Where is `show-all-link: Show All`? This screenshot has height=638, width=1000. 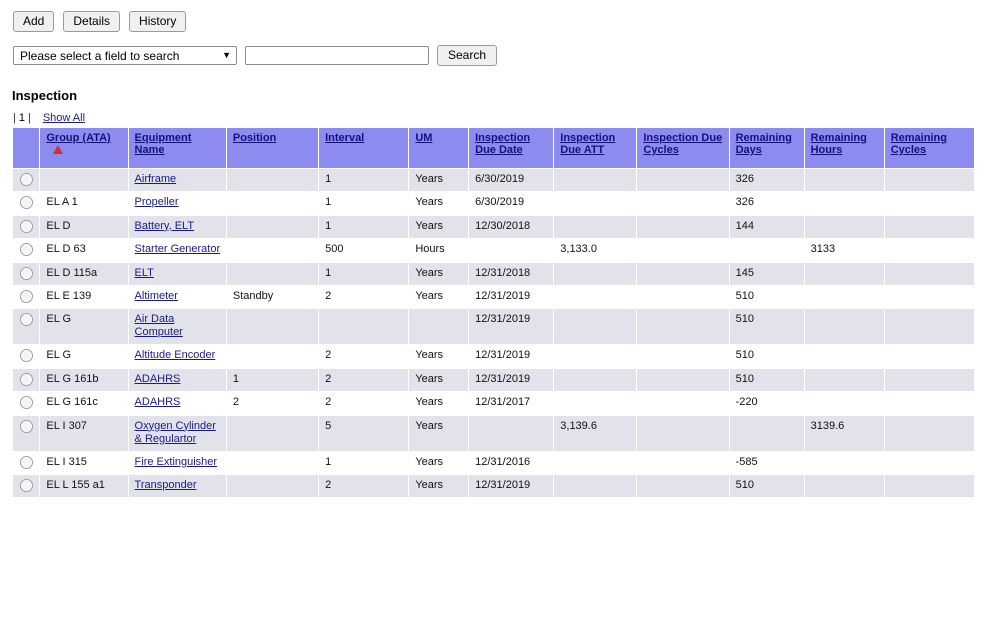 show-all-link: Show All is located at coordinates (64, 118).